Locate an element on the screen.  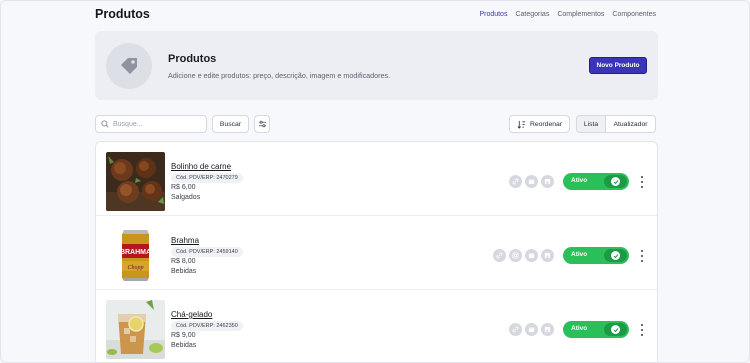
product-name: Brahma is located at coordinates (185, 240).